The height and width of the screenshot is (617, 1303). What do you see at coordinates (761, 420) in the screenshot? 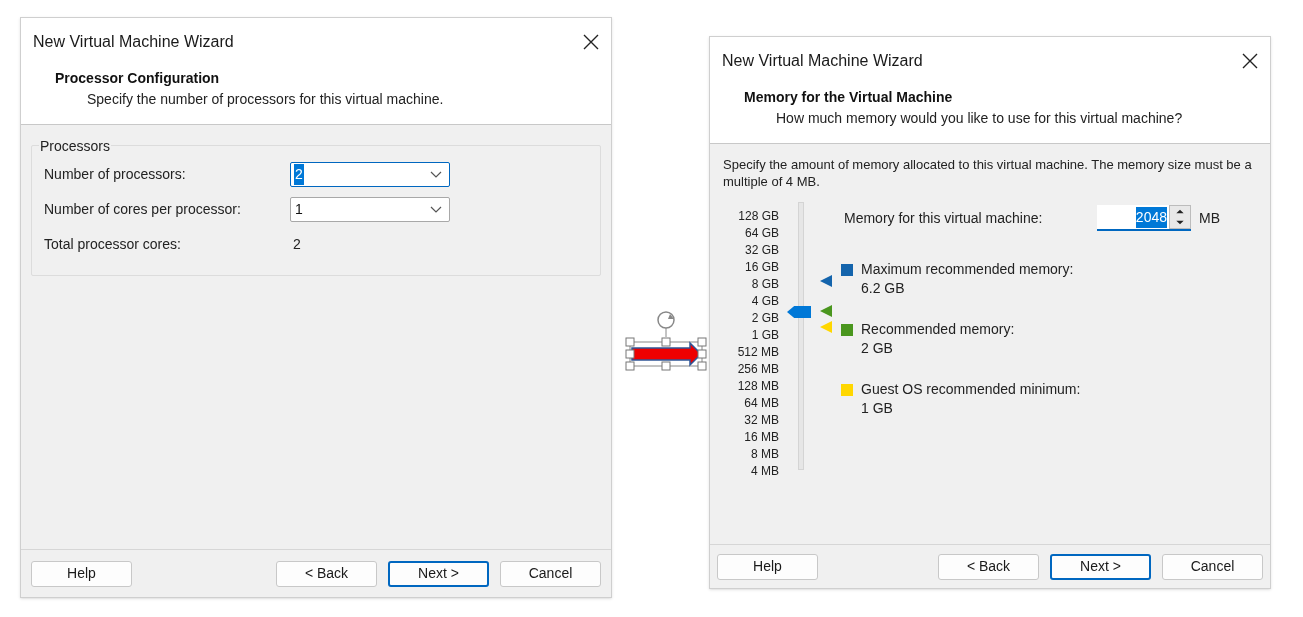
I see `scale-label: 32 MB` at bounding box center [761, 420].